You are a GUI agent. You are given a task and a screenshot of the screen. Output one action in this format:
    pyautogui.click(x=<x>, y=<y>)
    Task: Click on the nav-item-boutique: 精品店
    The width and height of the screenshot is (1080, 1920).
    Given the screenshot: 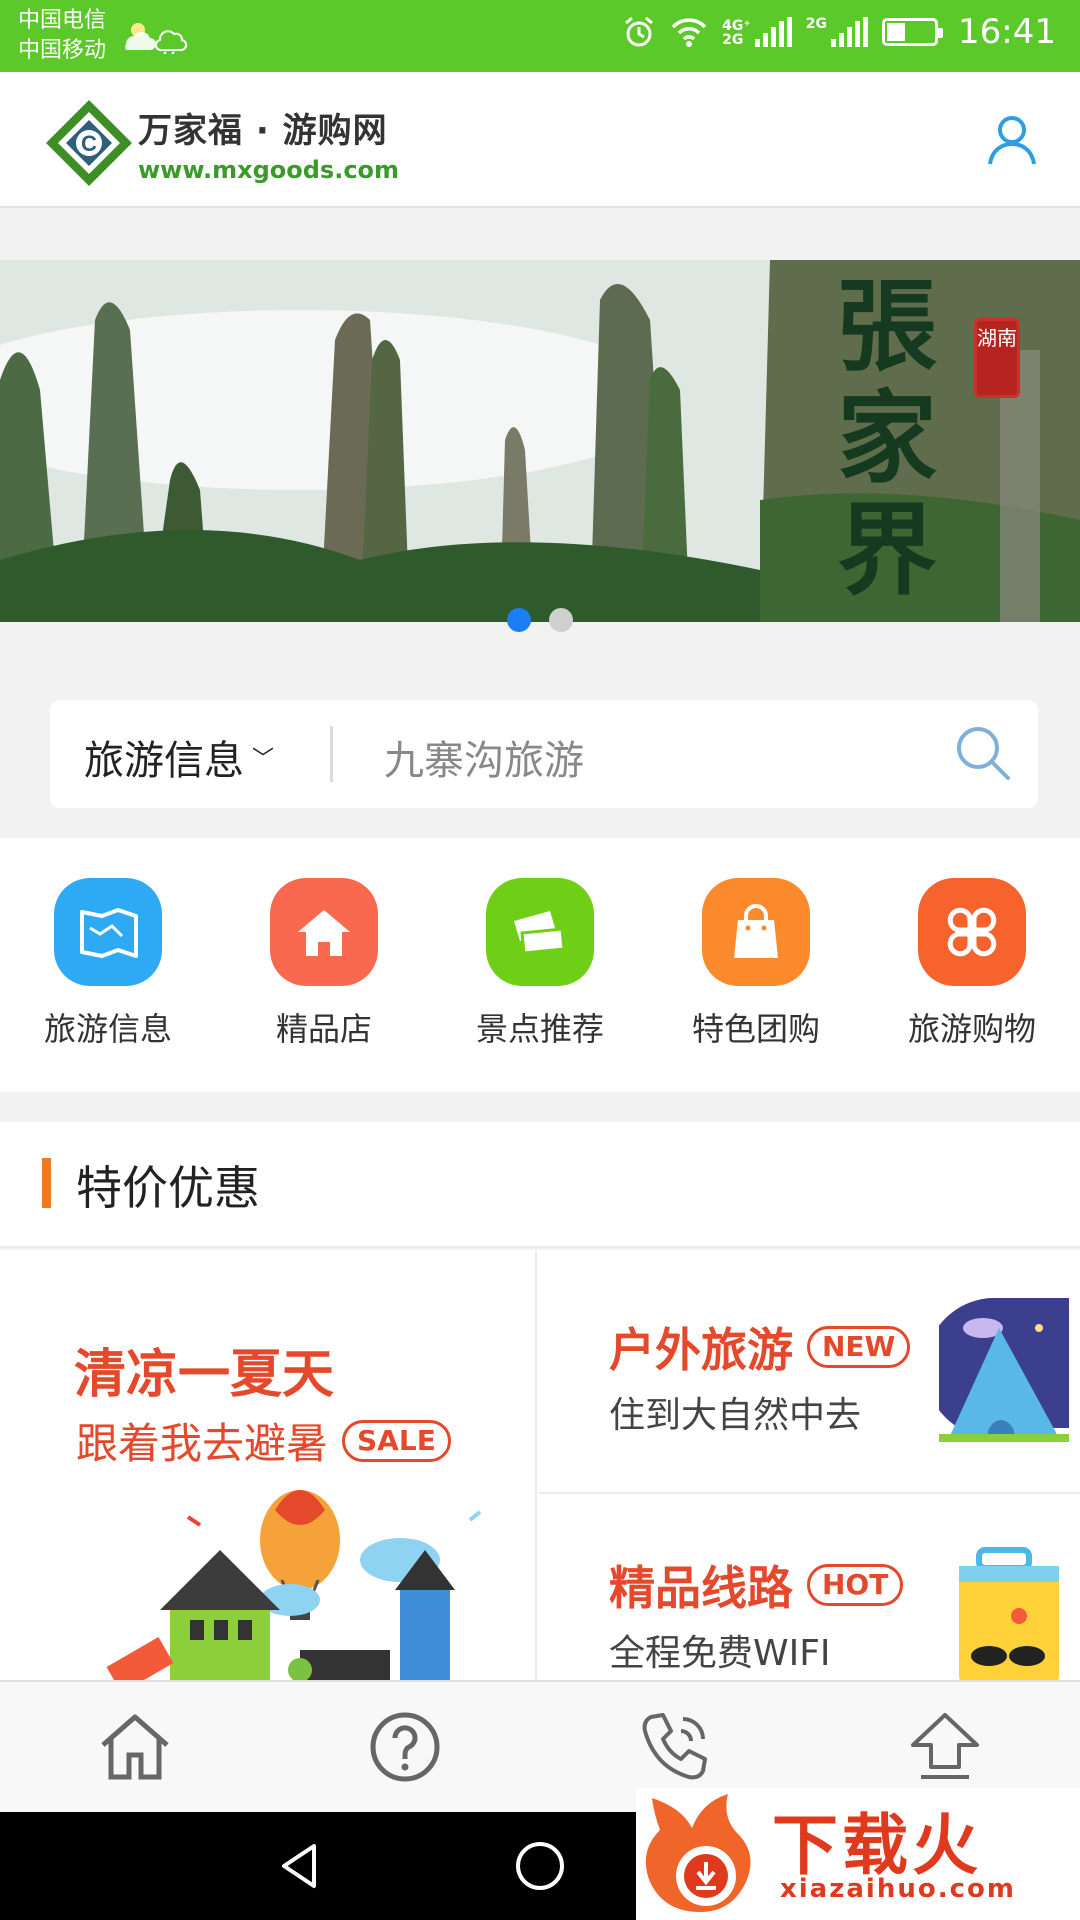 What is the action you would take?
    pyautogui.click(x=324, y=965)
    